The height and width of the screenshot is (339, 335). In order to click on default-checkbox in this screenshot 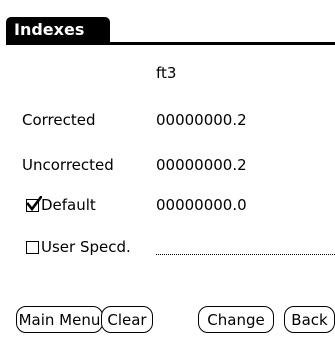, I will do `click(34, 203)`.